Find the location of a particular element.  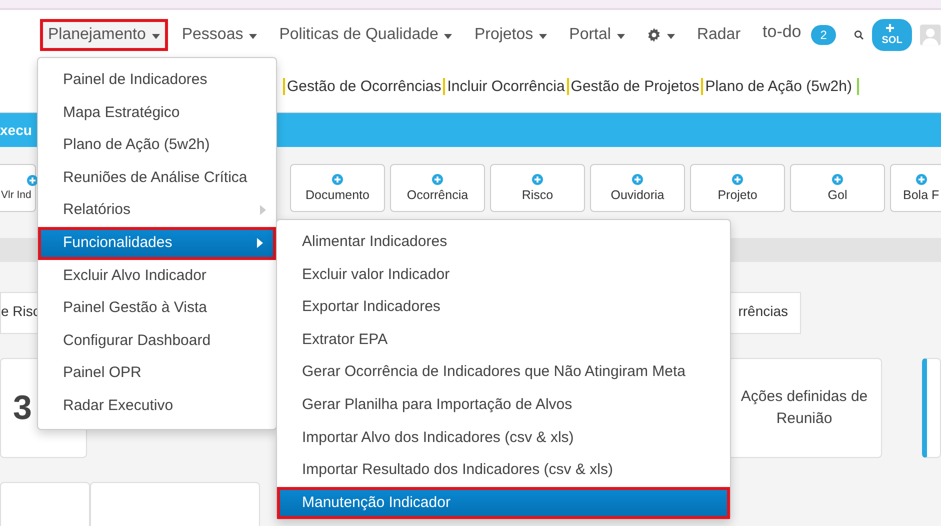

nav-menu-item: Pessoas is located at coordinates (220, 35).